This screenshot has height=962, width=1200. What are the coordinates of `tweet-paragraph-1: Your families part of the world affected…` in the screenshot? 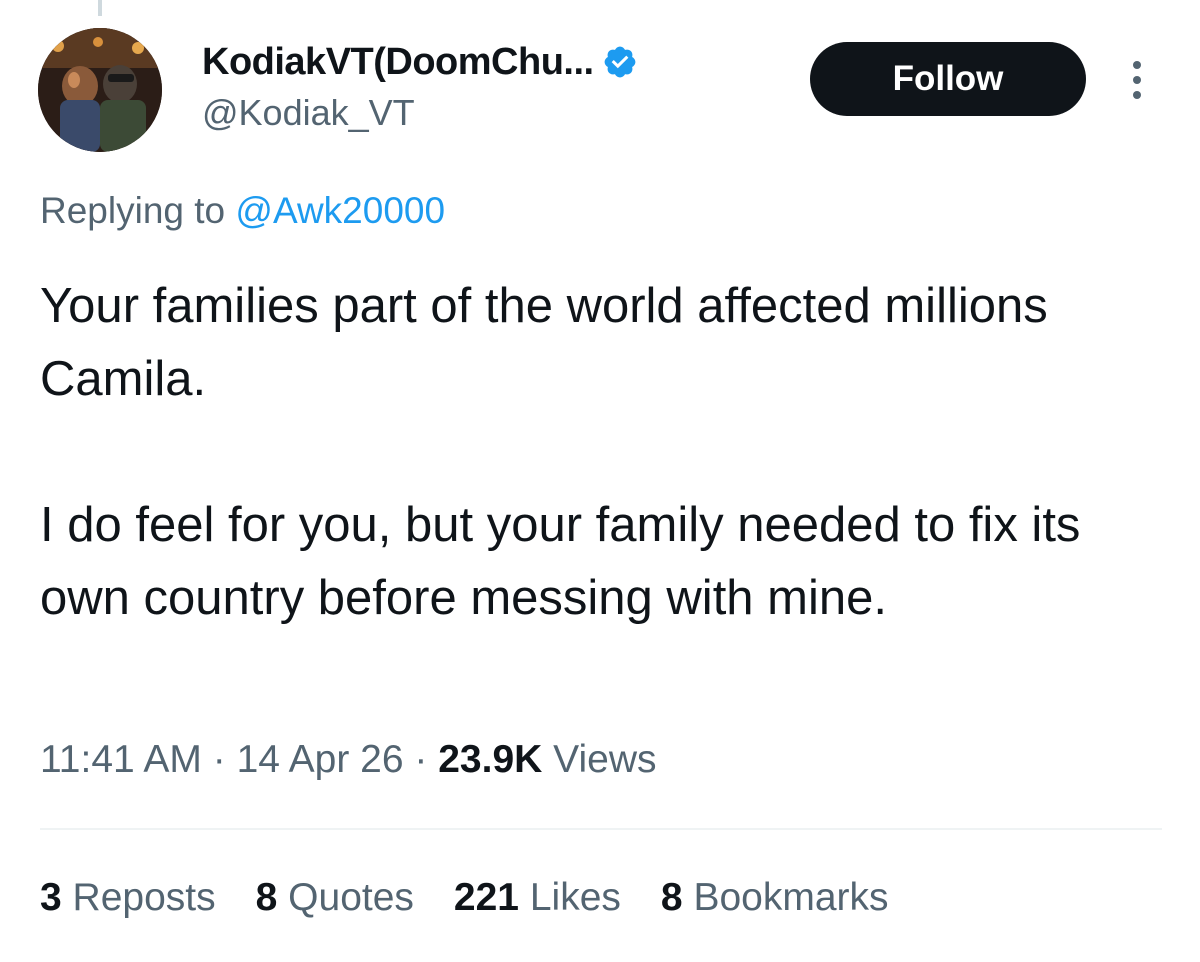 It's located at (544, 342).